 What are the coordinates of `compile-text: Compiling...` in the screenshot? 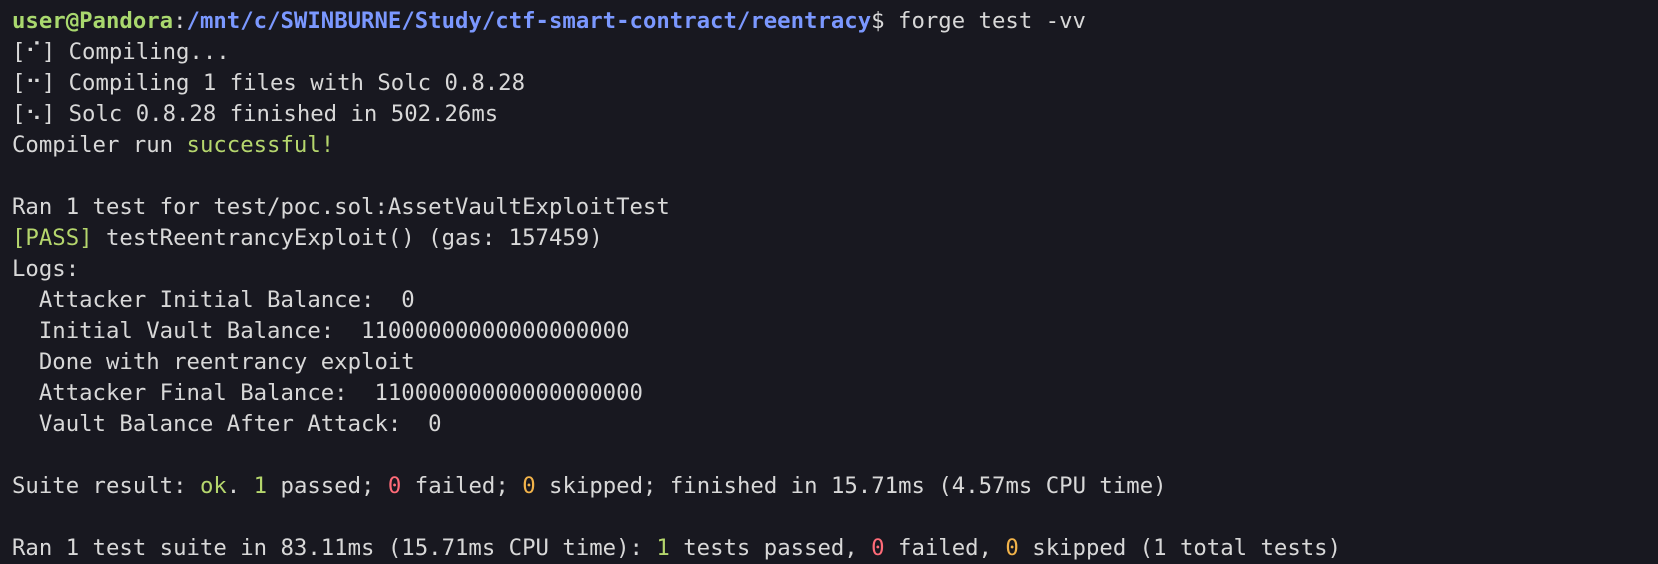 It's located at (142, 52).